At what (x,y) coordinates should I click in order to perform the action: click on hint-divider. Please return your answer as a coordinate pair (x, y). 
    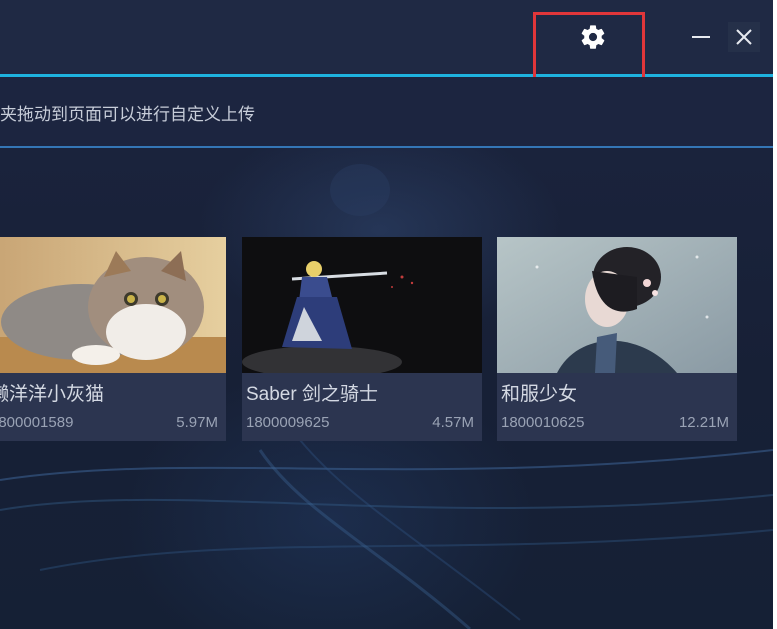
    Looking at the image, I should click on (386, 147).